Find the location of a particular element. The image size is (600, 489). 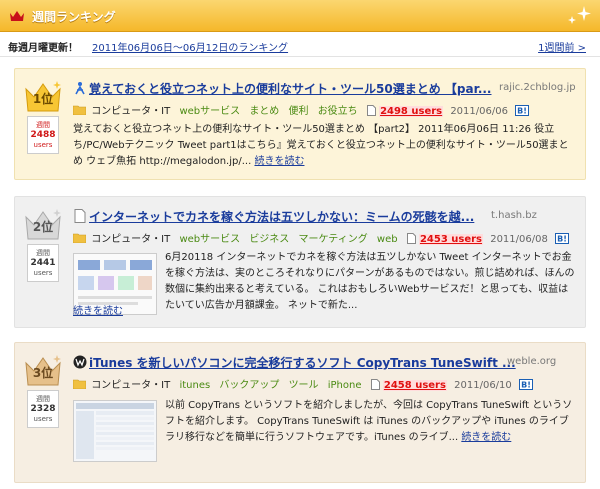

tag-link: 便利 is located at coordinates (299, 111).